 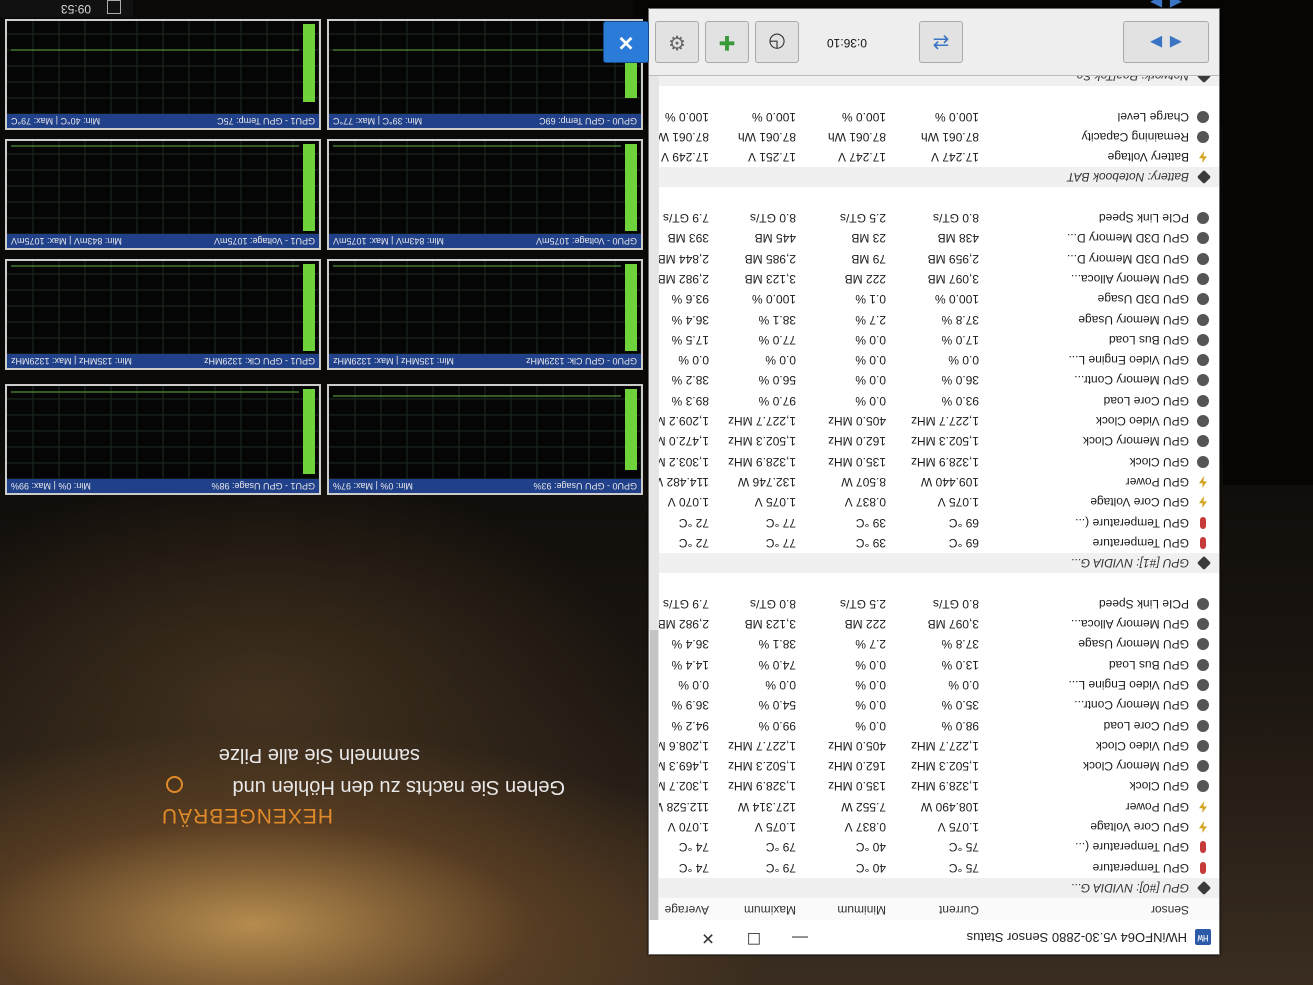 I want to click on sensor-row: GPU Core Load 98.0 % 0.0 % 99.0 % 94.2 %, so click(x=939, y=726).